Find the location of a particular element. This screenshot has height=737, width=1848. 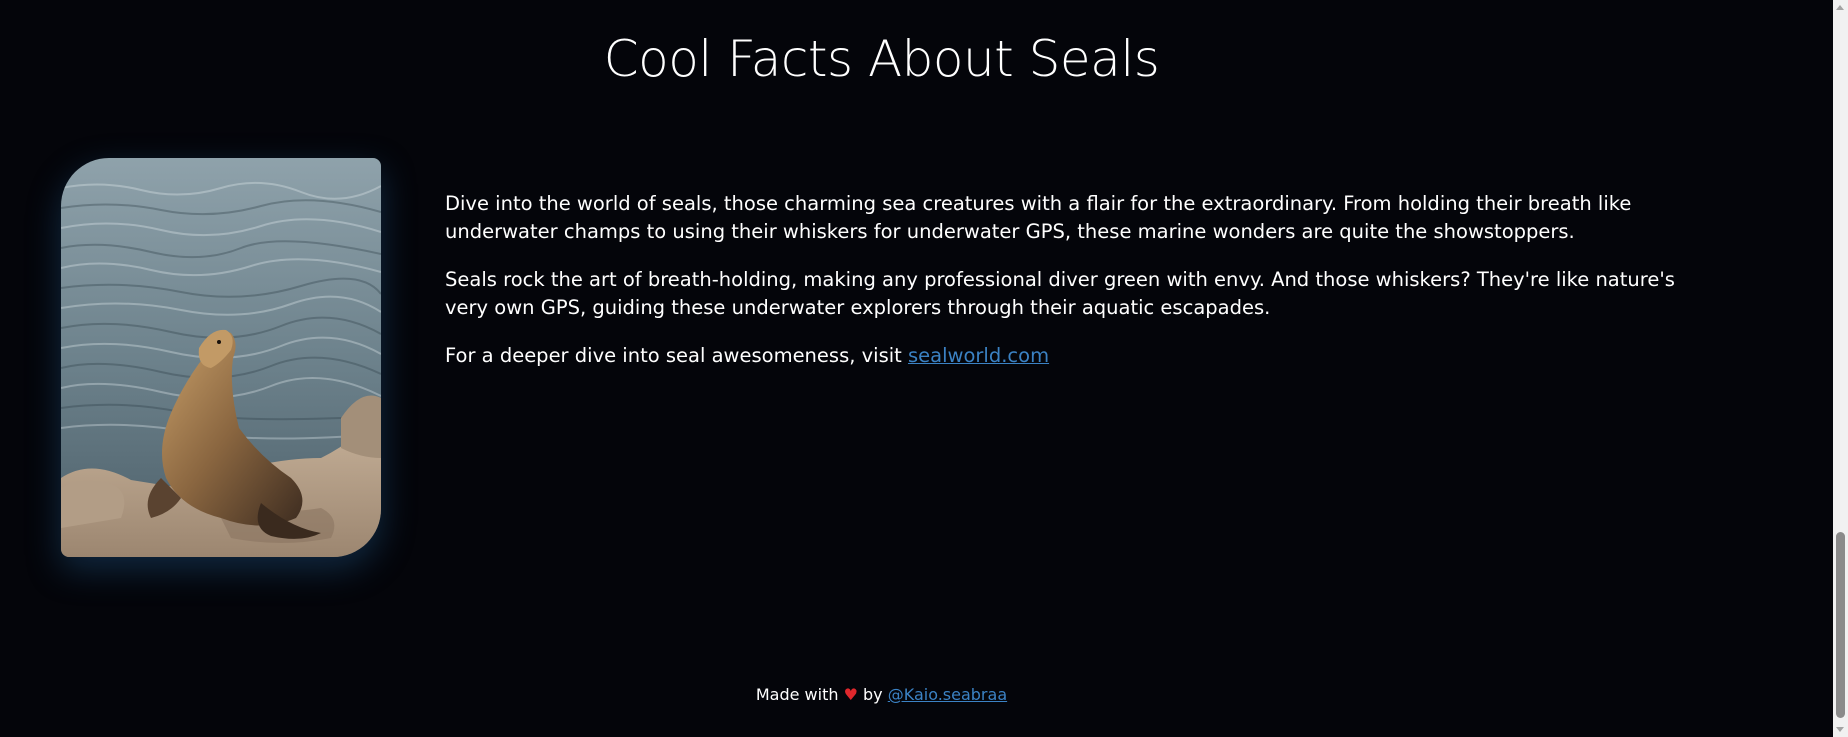

author-link: @Kaio.seabraa is located at coordinates (947, 694).